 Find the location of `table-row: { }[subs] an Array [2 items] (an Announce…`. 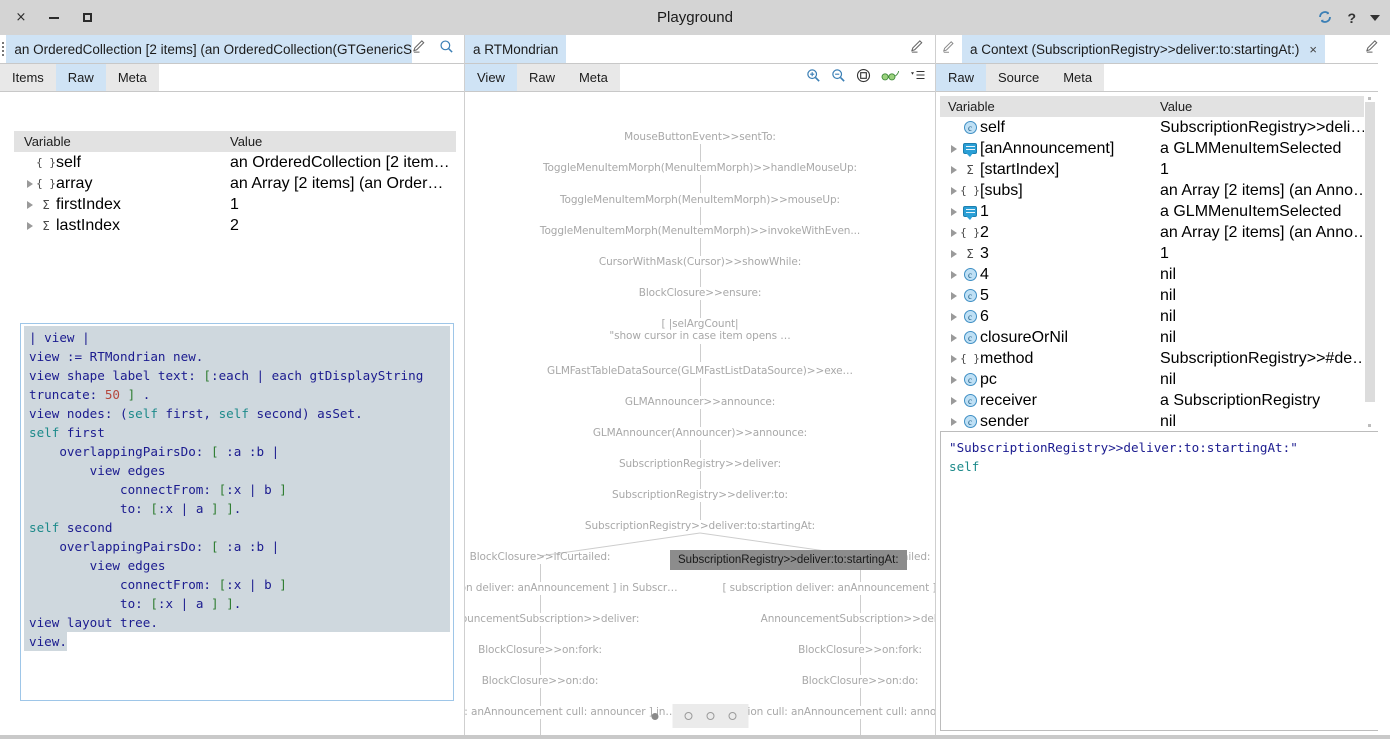

table-row: { }[subs] an Array [2 items] (an Announce… is located at coordinates (1157, 190).